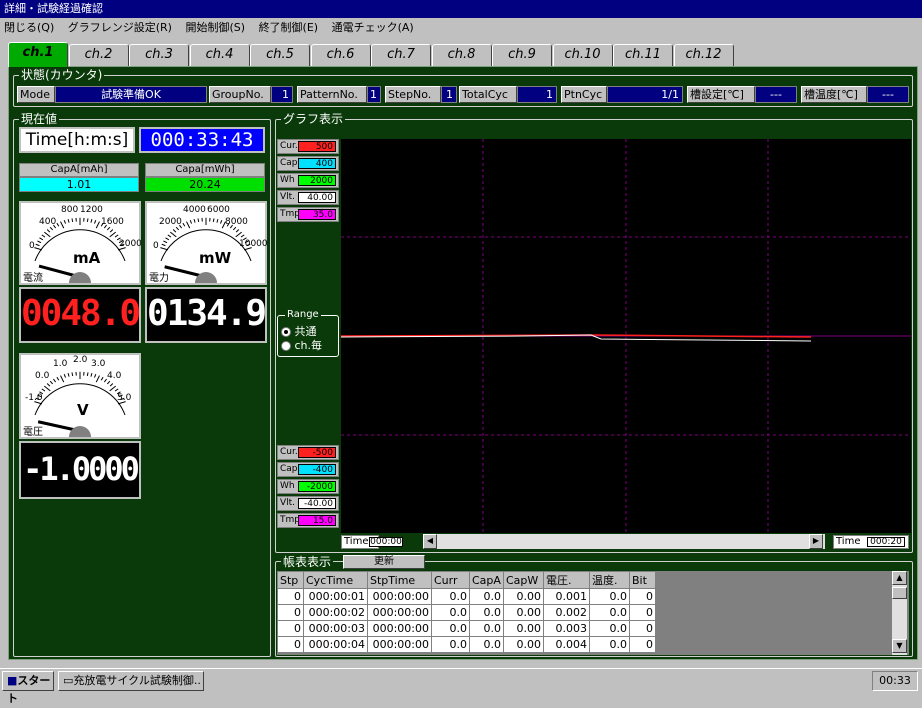 The height and width of the screenshot is (708, 922). Describe the element at coordinates (215, 27) in the screenshot. I see `menu-start-control: 開始制御(S)` at that location.